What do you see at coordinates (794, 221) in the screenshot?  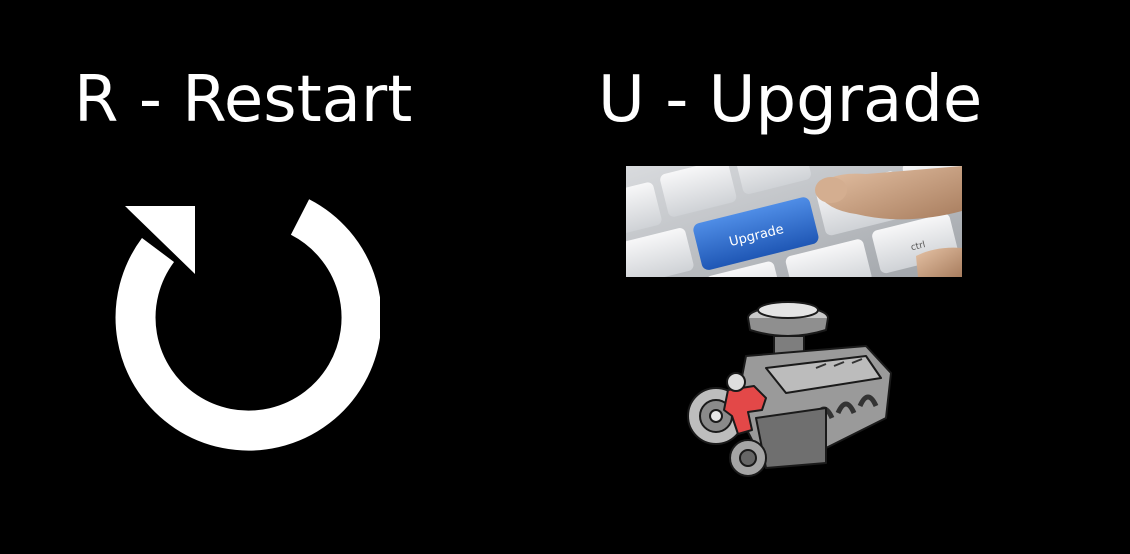 I see `keyboard-upgrade-photo: Upgrade ctrl` at bounding box center [794, 221].